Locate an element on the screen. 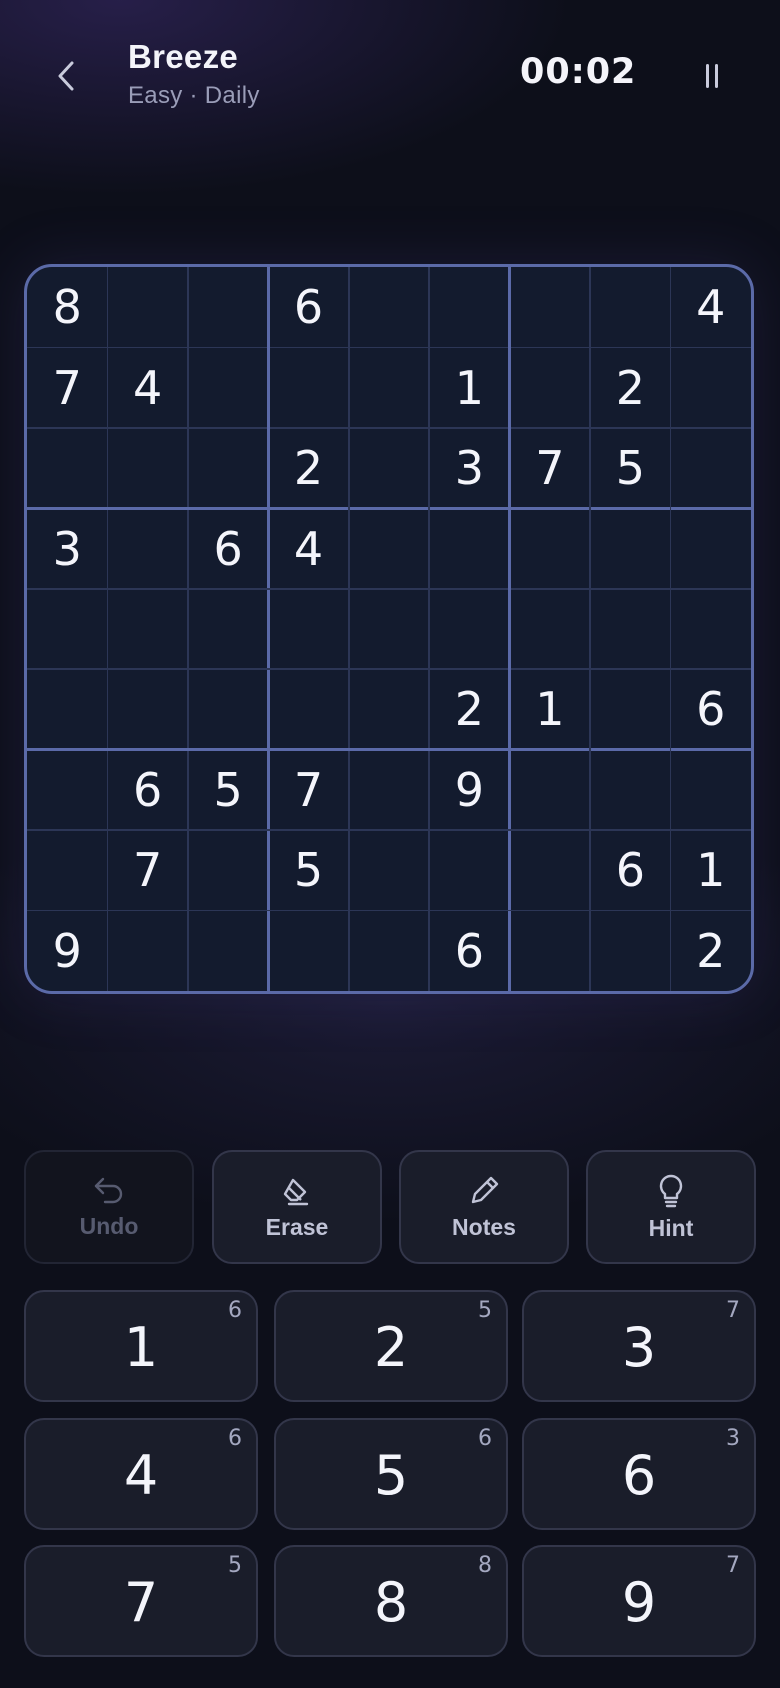  digit-key-5: 56 is located at coordinates (391, 1474).